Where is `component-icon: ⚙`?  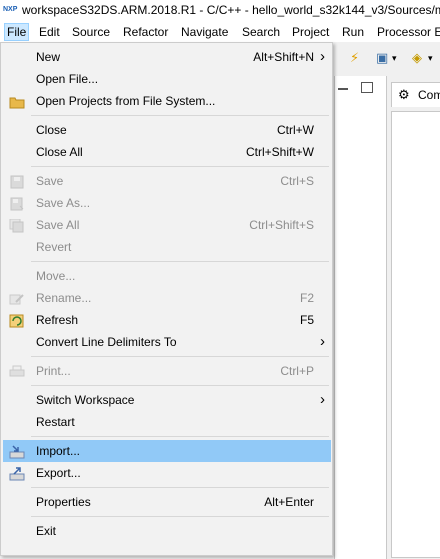
component-icon: ⚙ is located at coordinates (404, 94).